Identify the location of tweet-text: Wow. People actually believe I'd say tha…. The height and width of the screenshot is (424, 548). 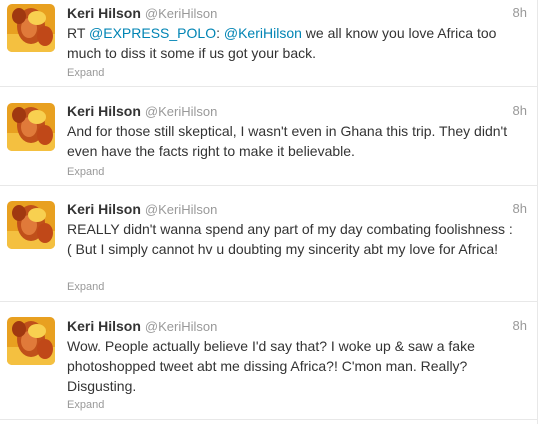
(271, 366).